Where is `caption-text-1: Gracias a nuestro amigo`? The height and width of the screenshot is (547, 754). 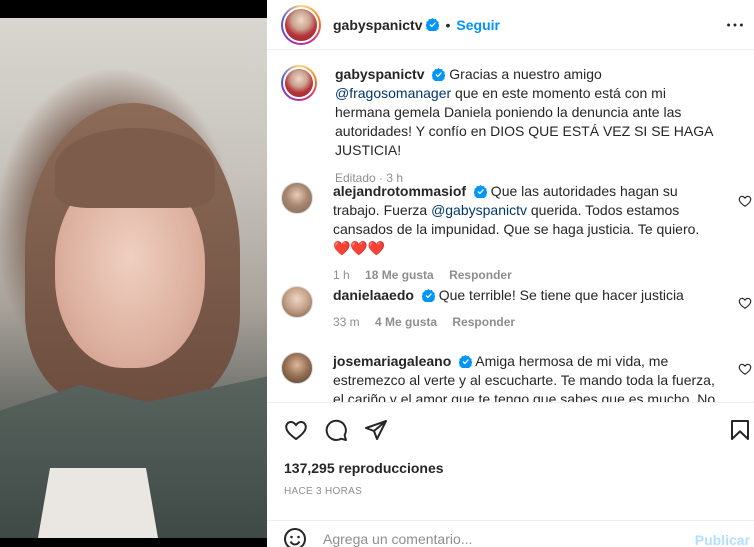
caption-text-1: Gracias a nuestro amigo is located at coordinates (523, 74).